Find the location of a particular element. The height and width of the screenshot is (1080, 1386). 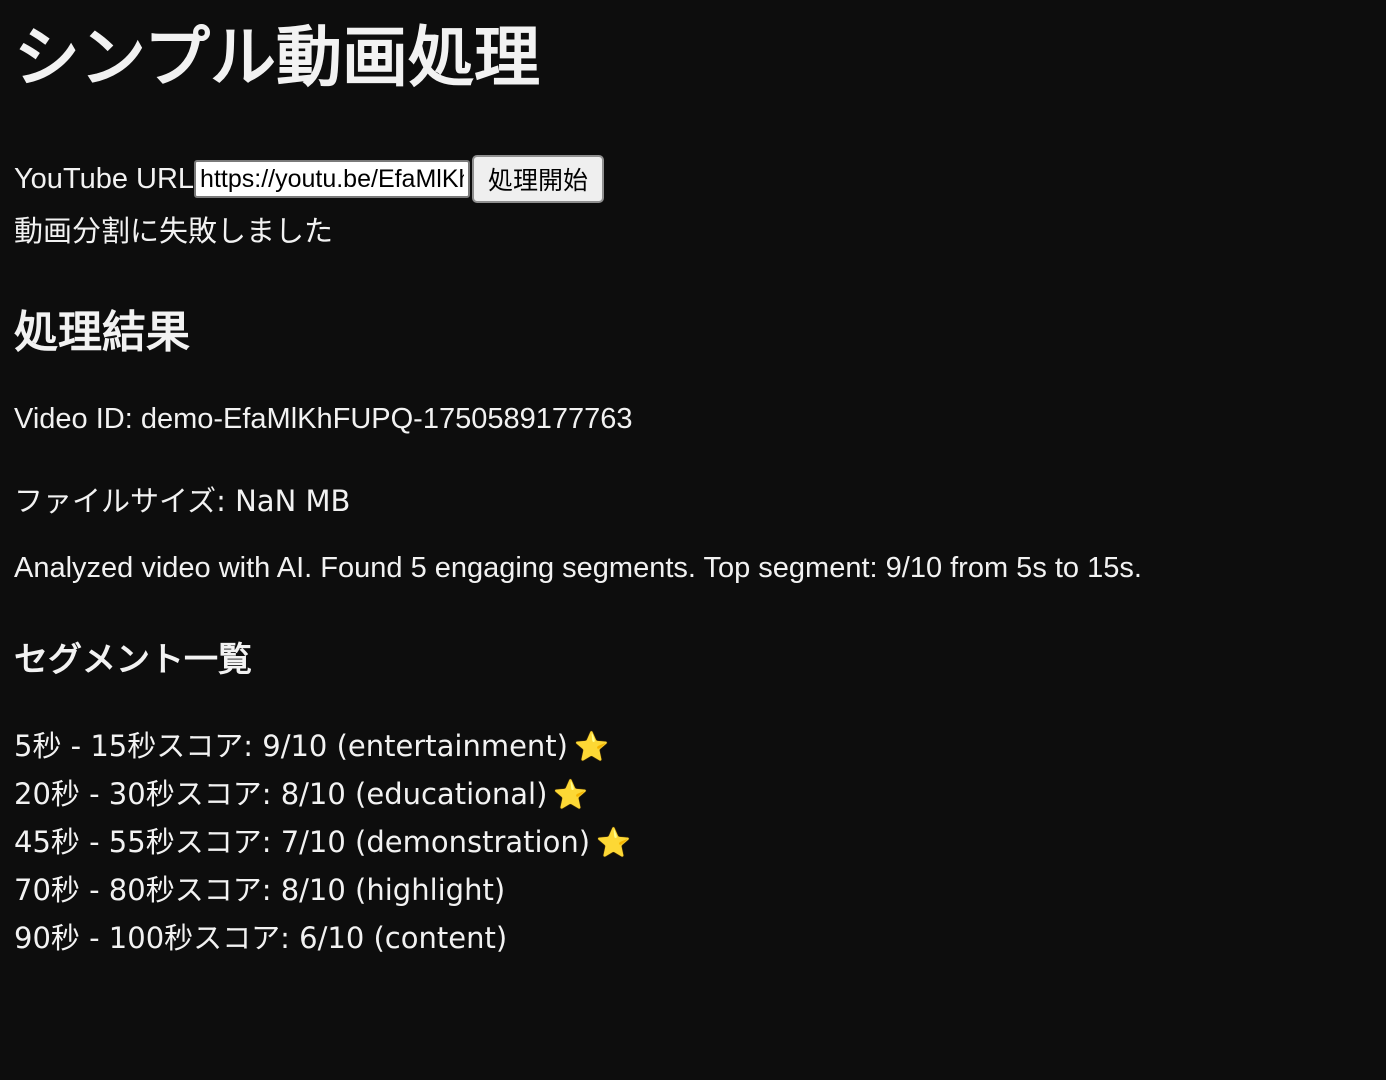

url-label: YouTube URL is located at coordinates (104, 178).